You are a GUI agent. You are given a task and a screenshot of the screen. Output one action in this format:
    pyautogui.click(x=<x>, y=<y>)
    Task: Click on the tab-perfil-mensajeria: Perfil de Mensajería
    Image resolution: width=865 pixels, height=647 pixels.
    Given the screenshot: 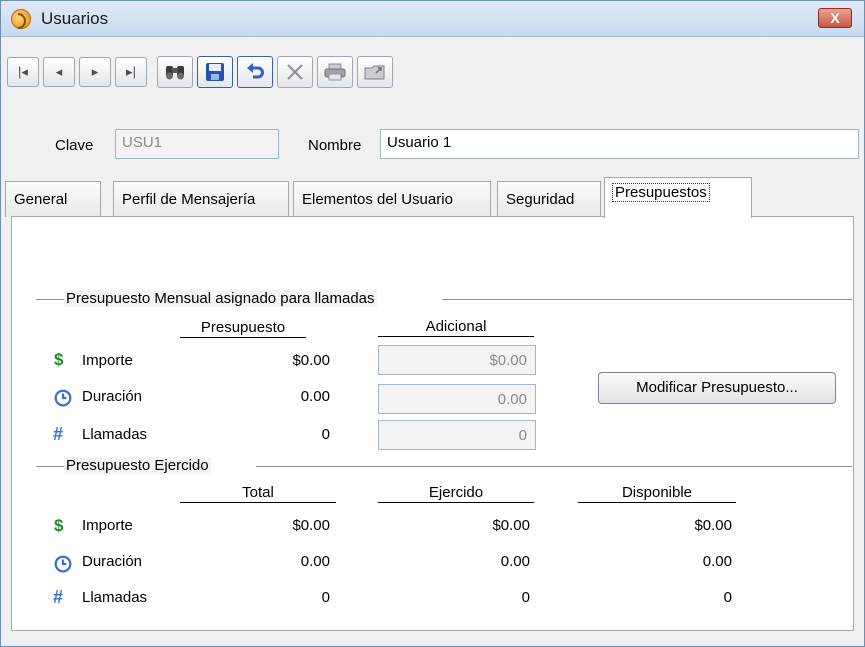 What is the action you would take?
    pyautogui.click(x=201, y=199)
    